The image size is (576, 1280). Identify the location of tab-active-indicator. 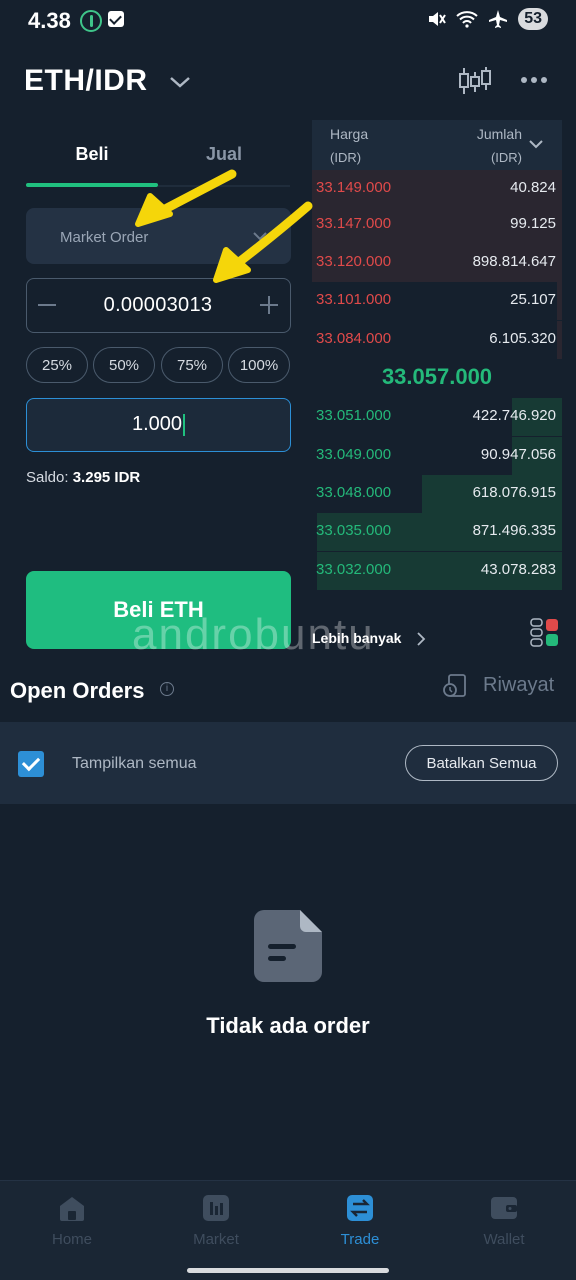
(92, 185).